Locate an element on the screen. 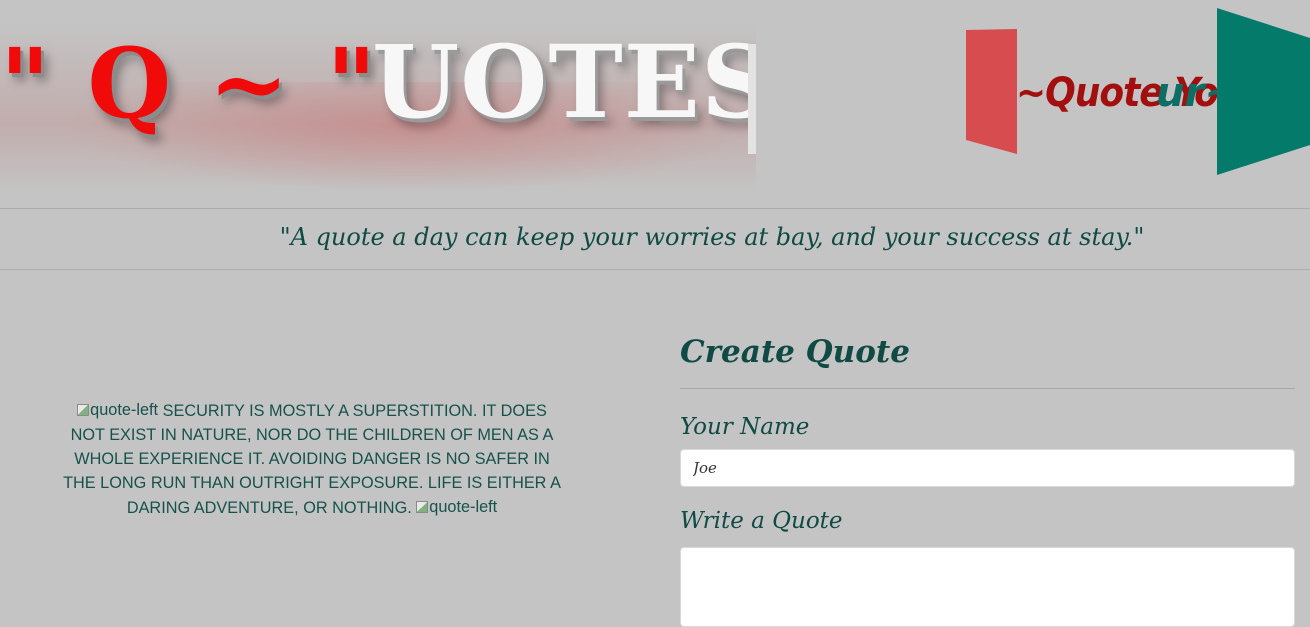 The height and width of the screenshot is (627, 1310). quote-textarea is located at coordinates (987, 587).